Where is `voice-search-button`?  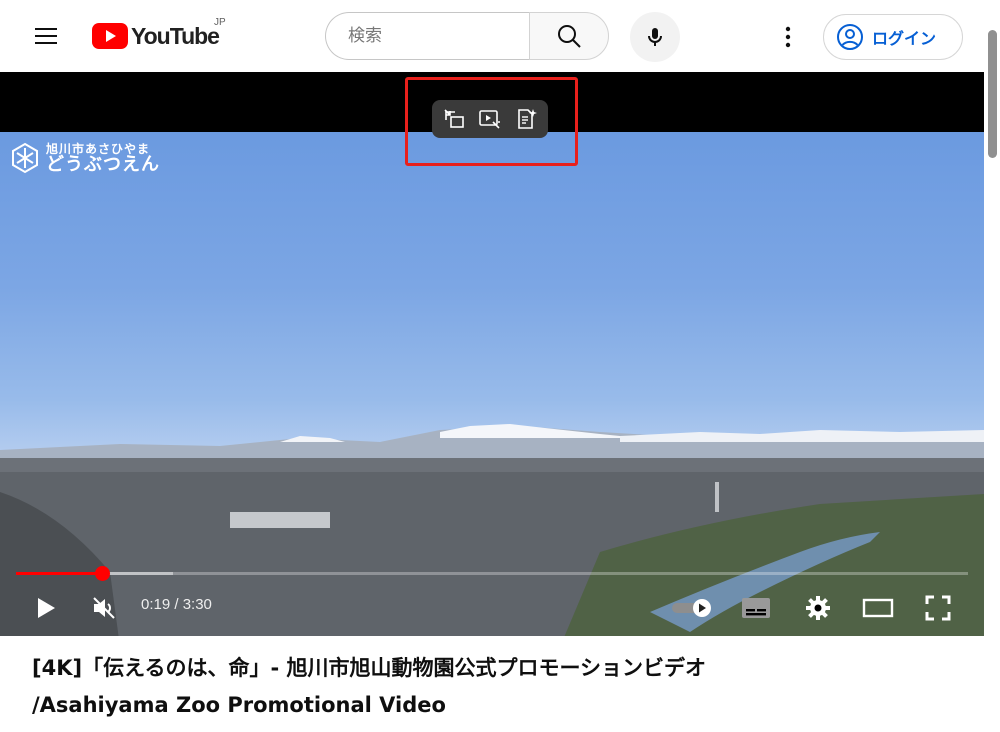 voice-search-button is located at coordinates (655, 37).